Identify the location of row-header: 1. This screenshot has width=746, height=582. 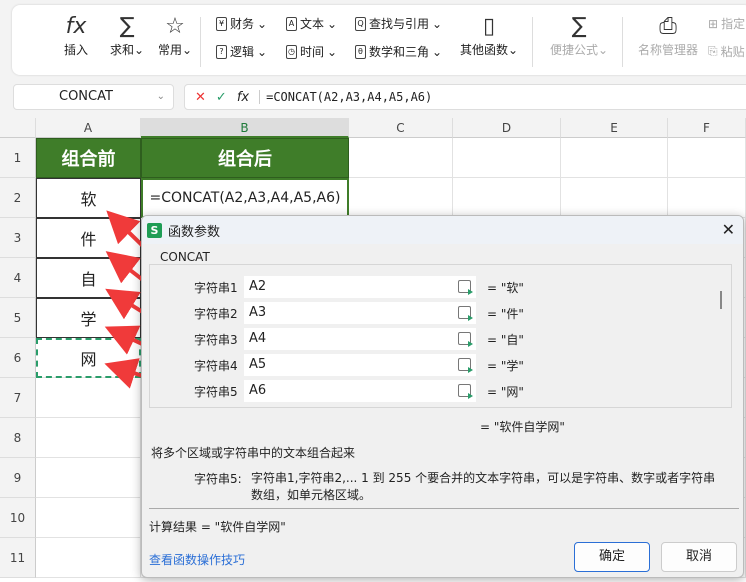
(18, 158).